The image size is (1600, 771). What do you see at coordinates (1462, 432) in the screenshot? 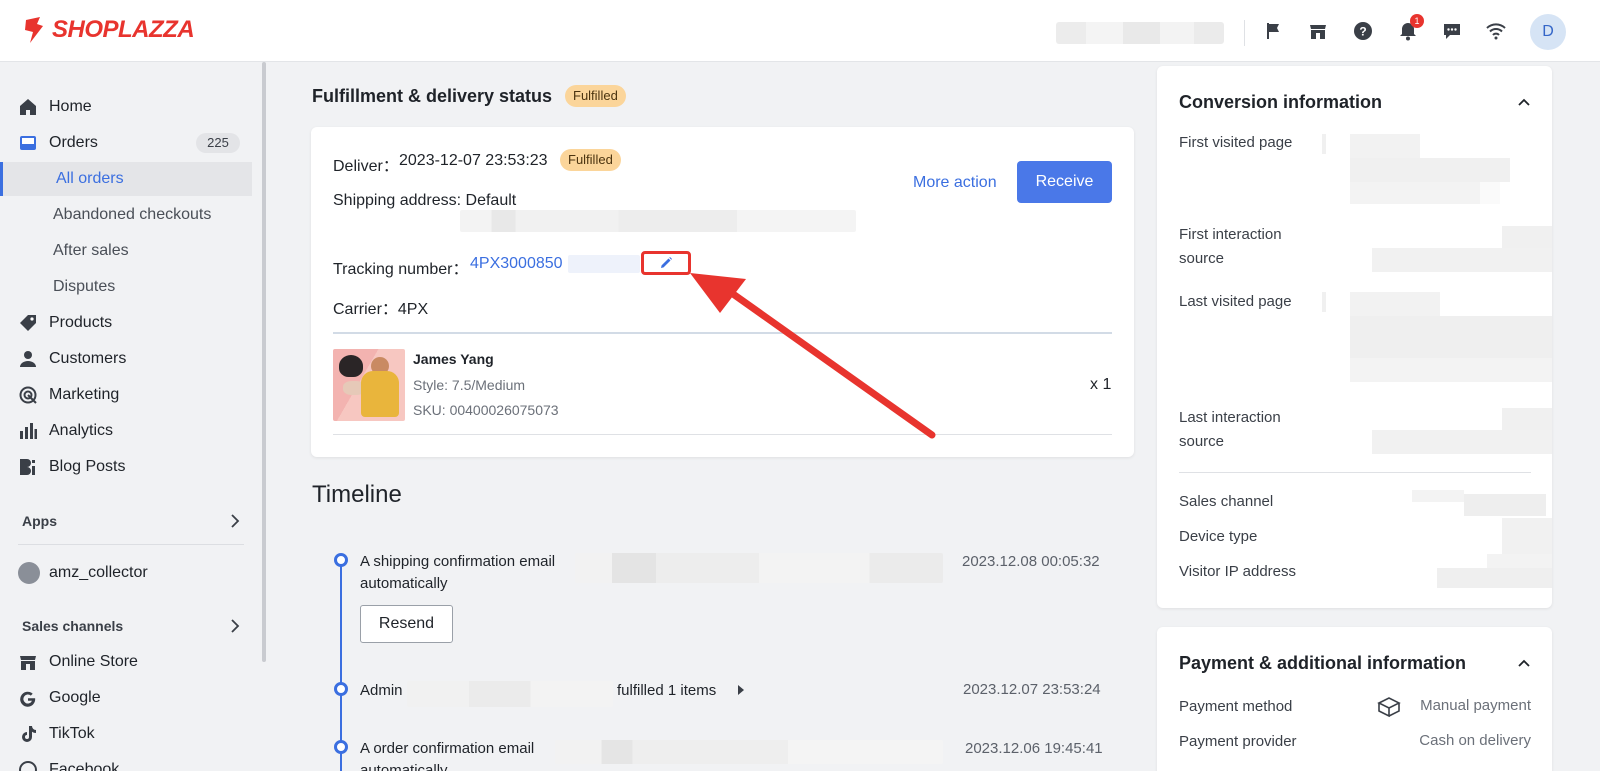
I see `last-interaction-blurred` at bounding box center [1462, 432].